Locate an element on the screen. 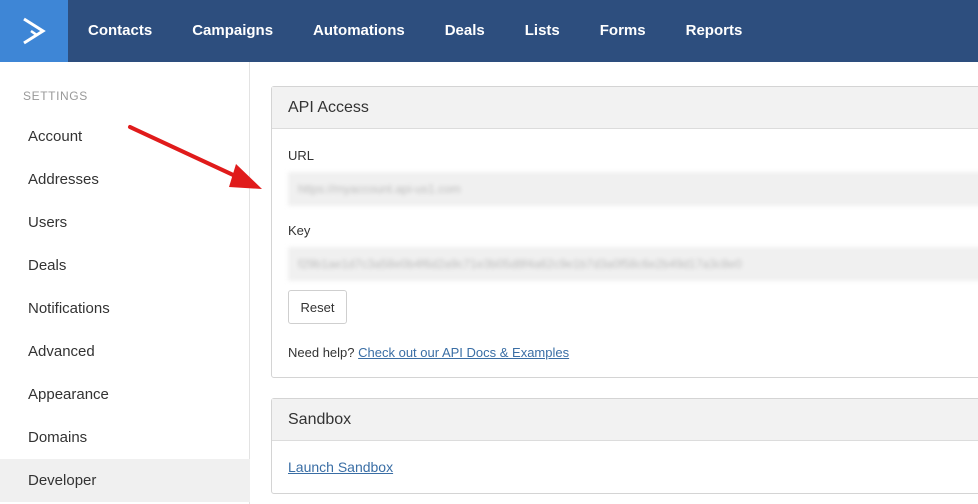  sandbox-panel: Sandbox Launch Sandbox is located at coordinates (624, 446).